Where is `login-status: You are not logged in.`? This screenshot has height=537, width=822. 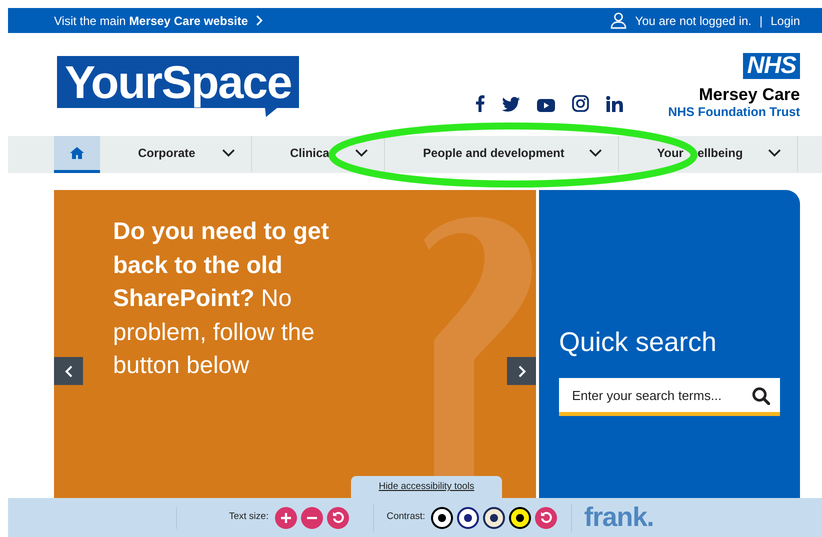
login-status: You are not logged in. is located at coordinates (693, 21).